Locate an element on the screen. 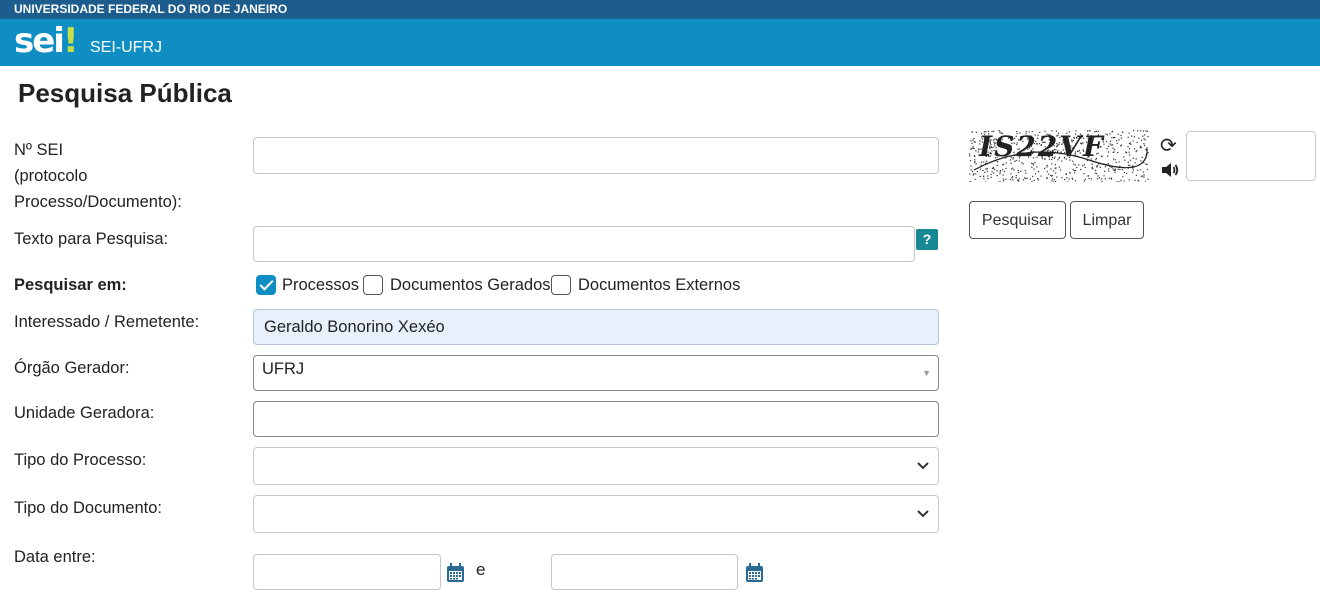 Image resolution: width=1320 pixels, height=604 pixels. data-fim-input is located at coordinates (644, 572).